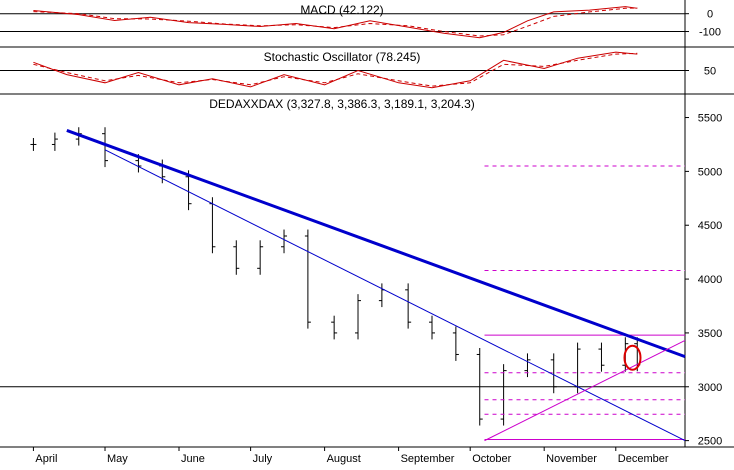 This screenshot has height=470, width=734. What do you see at coordinates (710, 280) in the screenshot?
I see `price-y-tick-label: 4000` at bounding box center [710, 280].